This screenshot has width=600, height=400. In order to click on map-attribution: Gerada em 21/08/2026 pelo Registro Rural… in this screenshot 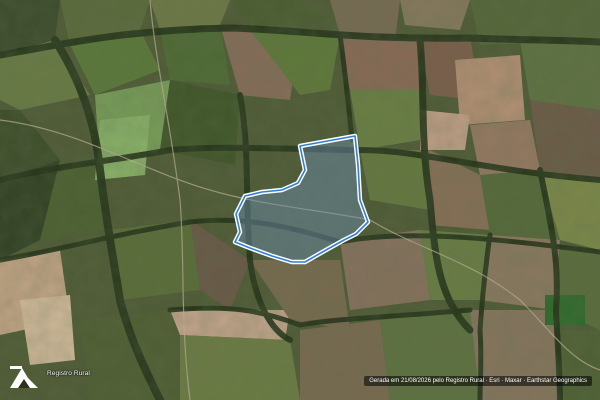, I will do `click(478, 381)`.